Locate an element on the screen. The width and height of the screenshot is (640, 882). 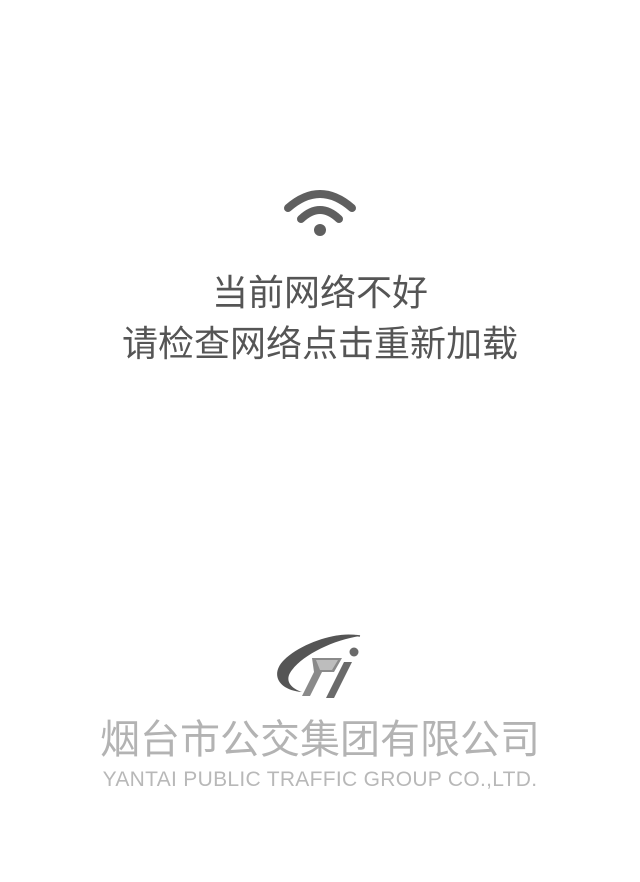
company-name-cn: 烟台市公交集团有限公司 is located at coordinates (320, 740).